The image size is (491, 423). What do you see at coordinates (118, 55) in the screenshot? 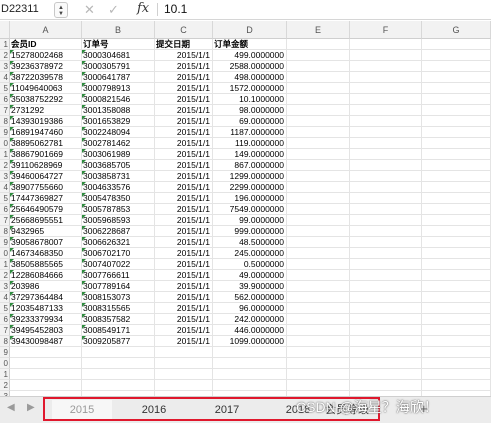
I see `cell-order-no: 3000304681` at bounding box center [118, 55].